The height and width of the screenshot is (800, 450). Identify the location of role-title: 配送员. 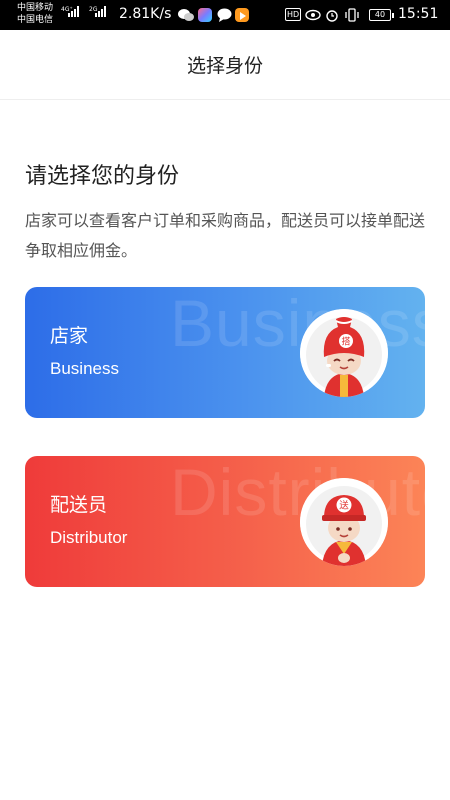
(79, 505).